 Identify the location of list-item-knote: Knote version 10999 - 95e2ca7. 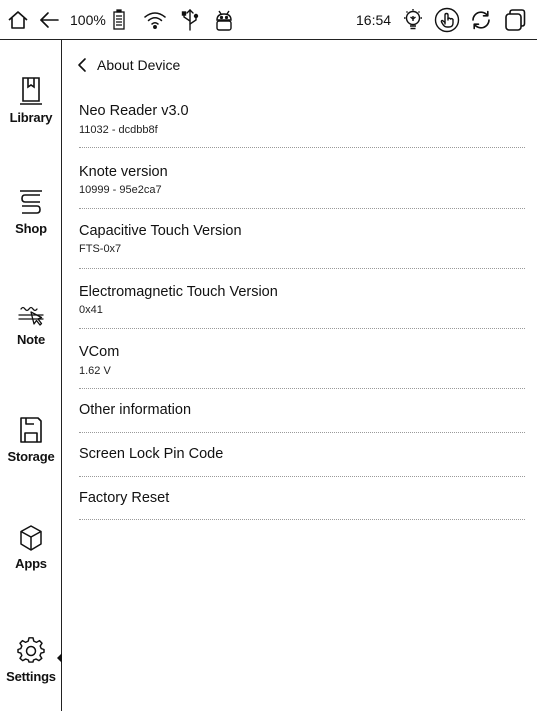
(302, 178).